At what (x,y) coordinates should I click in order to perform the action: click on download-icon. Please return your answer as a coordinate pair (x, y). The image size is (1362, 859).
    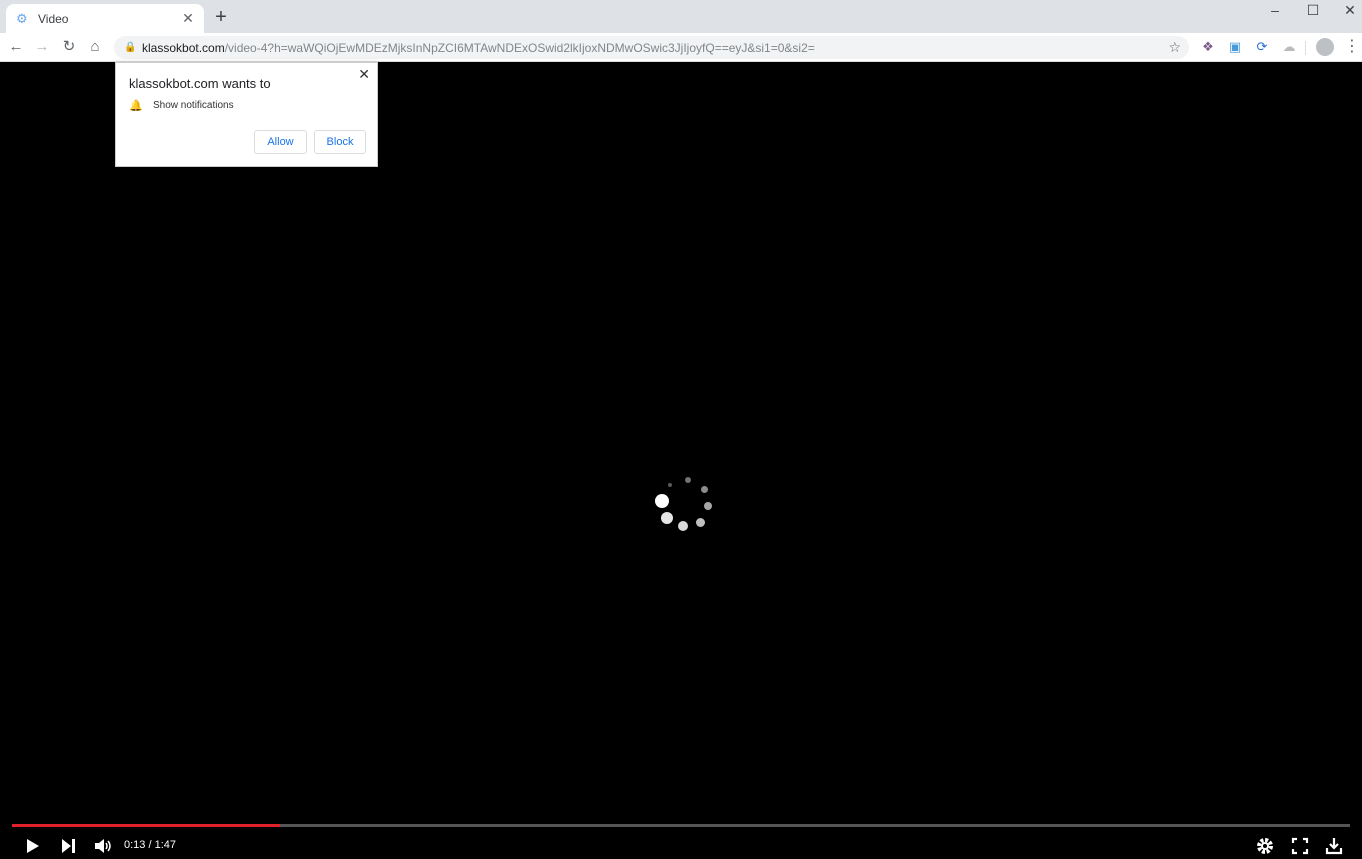
    Looking at the image, I should click on (1334, 846).